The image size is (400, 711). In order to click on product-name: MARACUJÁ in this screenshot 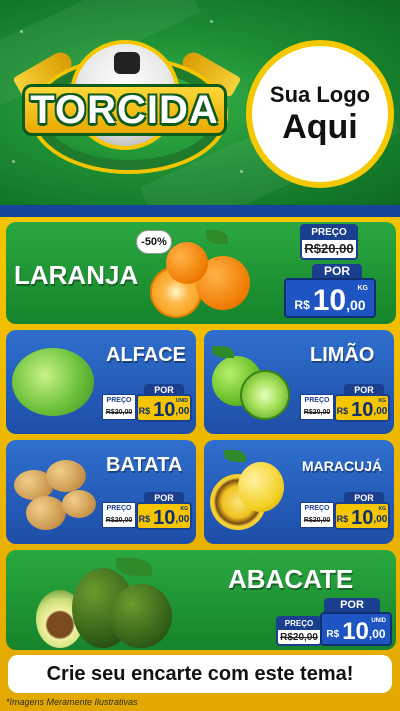, I will do `click(342, 466)`.